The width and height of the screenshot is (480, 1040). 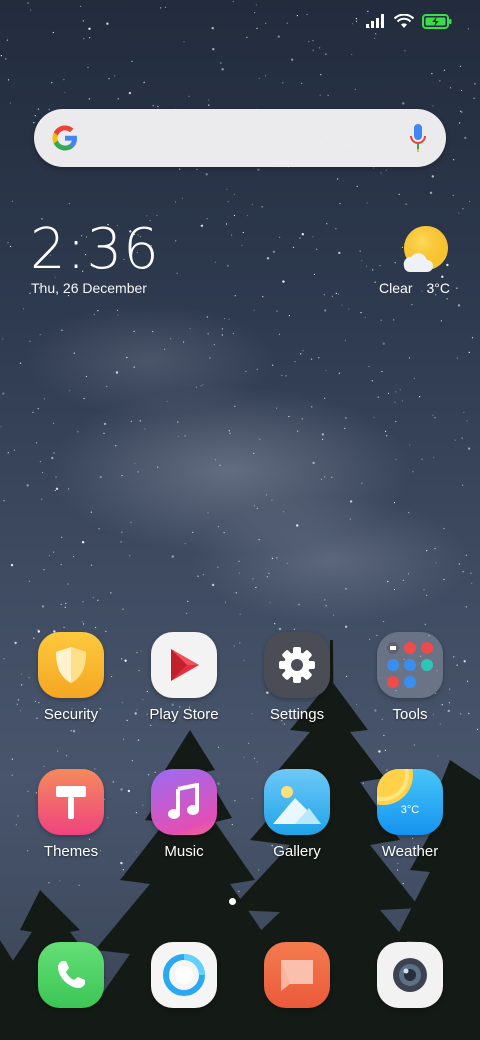 I want to click on browser-icon, so click(x=184, y=975).